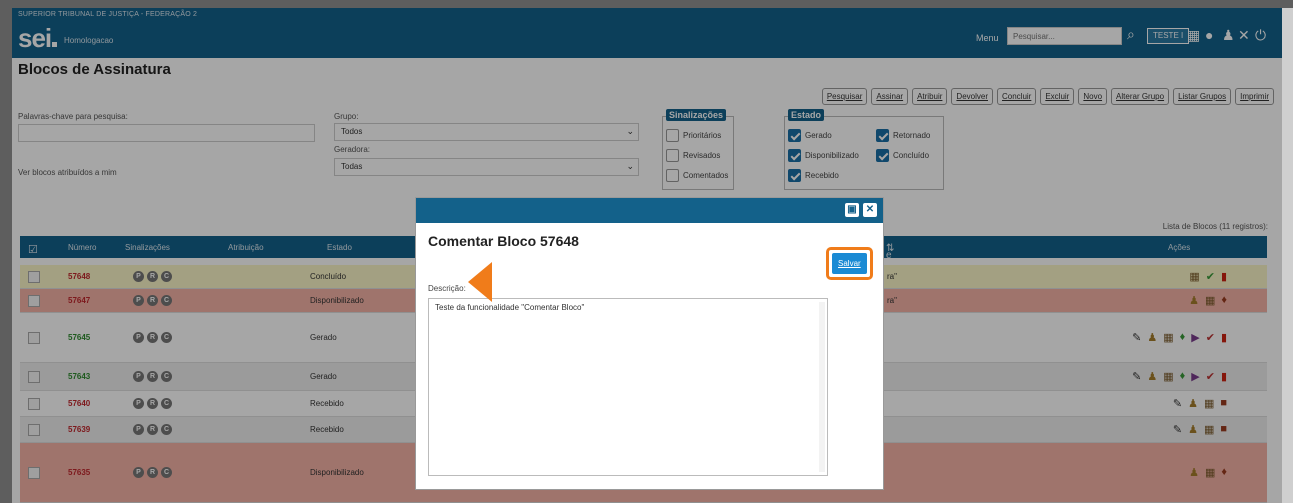  I want to click on pointer-arrow-icon, so click(480, 282).